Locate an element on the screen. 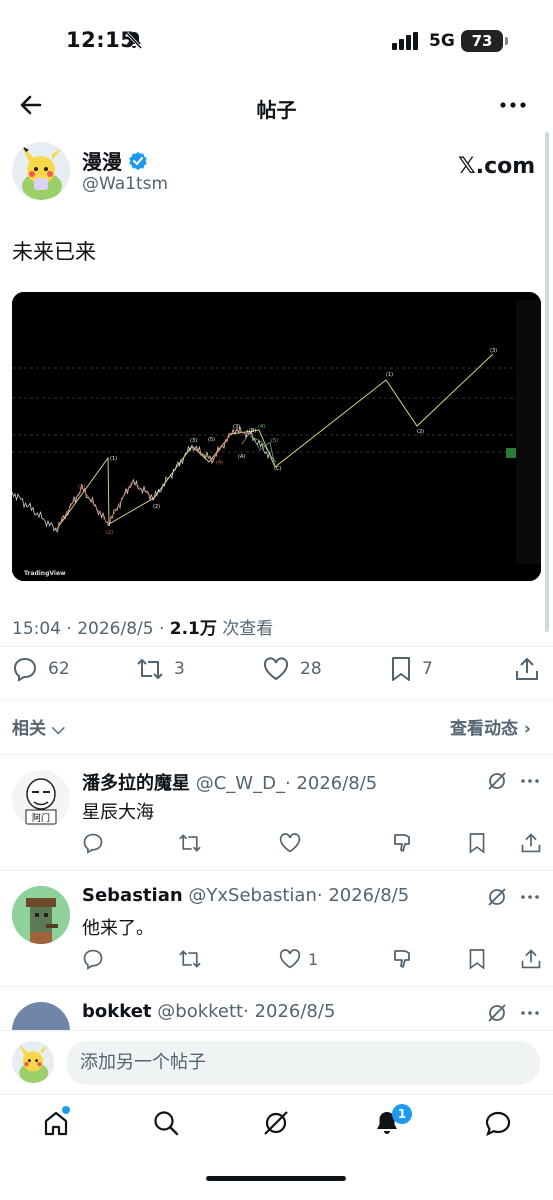 The image size is (553, 1200). reply-header: 潘多拉的魔星 @C_W_D_· 2026/8/5 is located at coordinates (229, 782).